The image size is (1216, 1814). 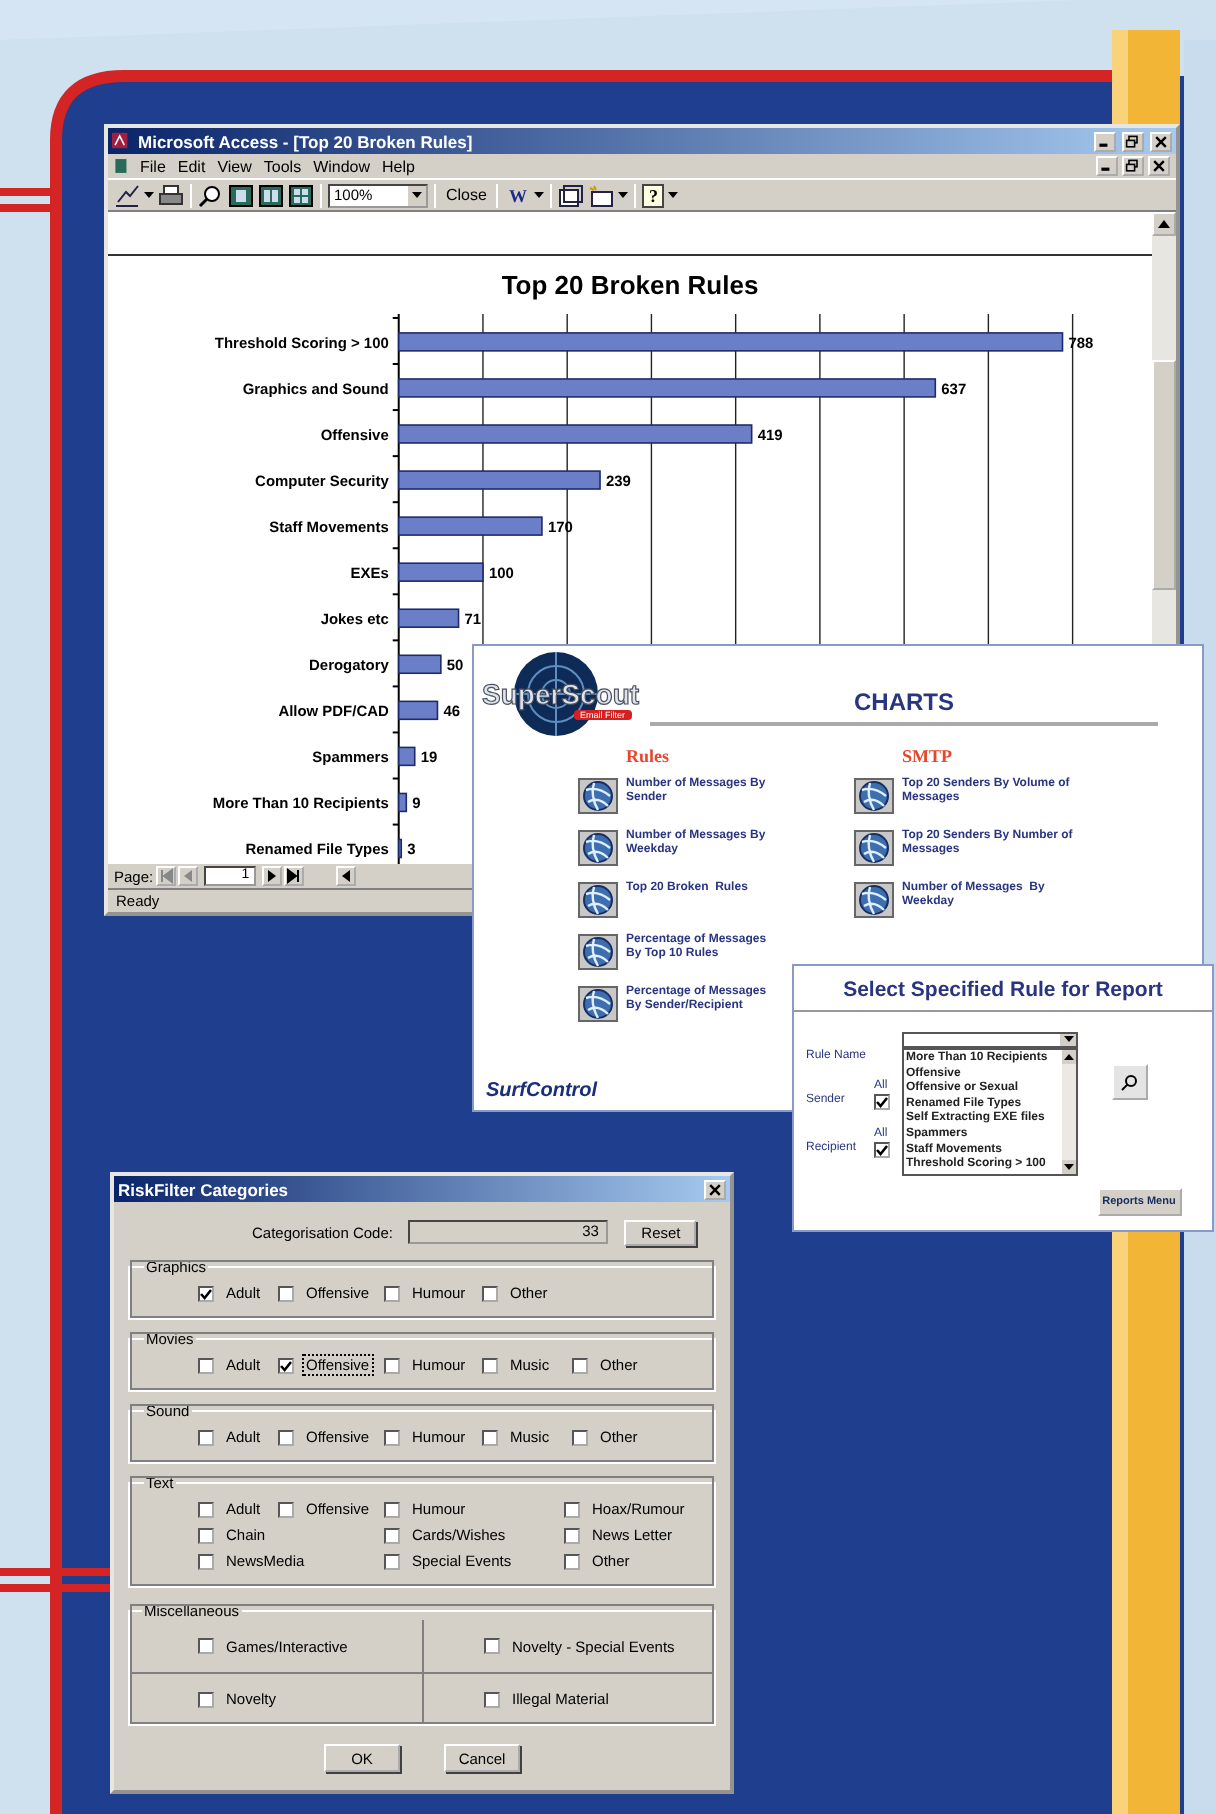 What do you see at coordinates (927, 758) in the screenshot?
I see `column-heading: SMTP` at bounding box center [927, 758].